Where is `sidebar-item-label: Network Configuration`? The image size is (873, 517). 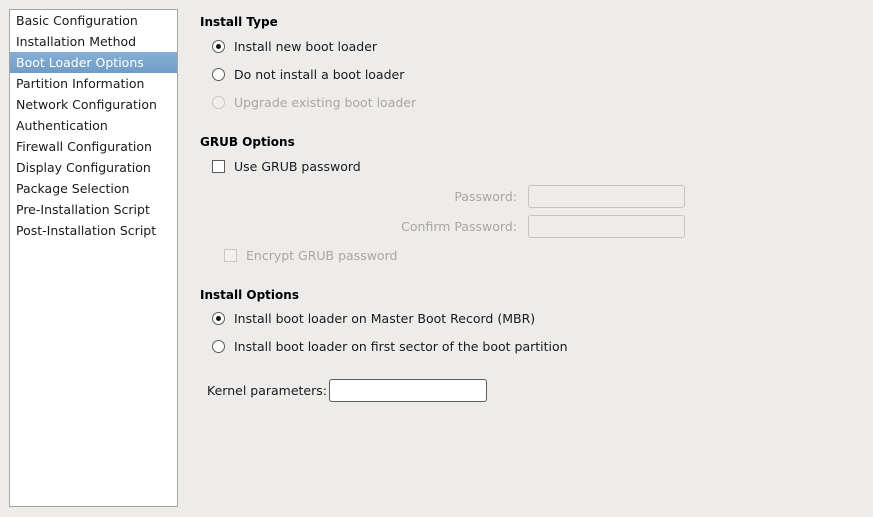 sidebar-item-label: Network Configuration is located at coordinates (86, 104).